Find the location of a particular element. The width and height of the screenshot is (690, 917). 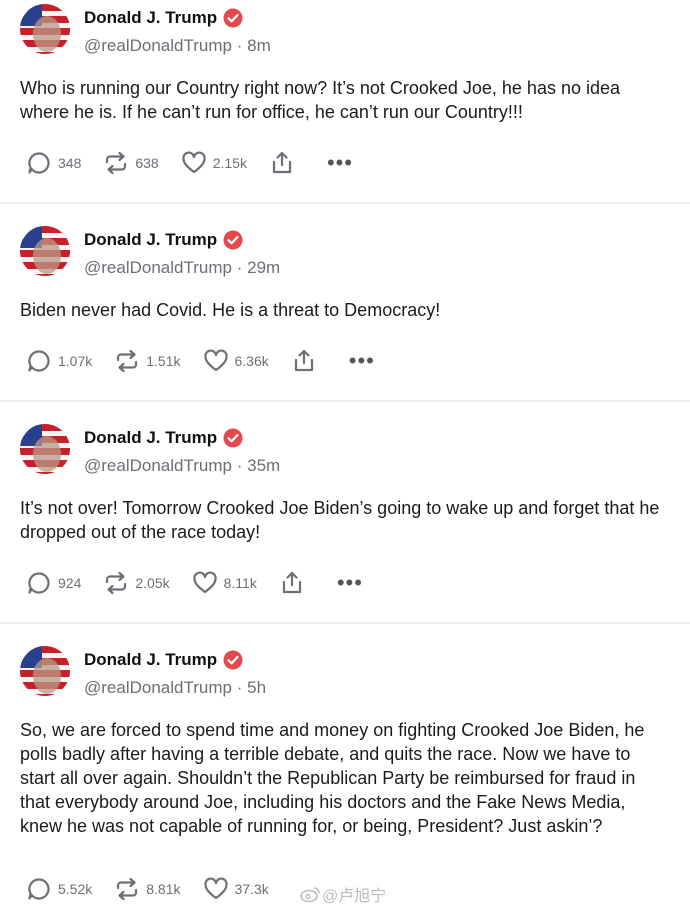

reply-button: 1.07k is located at coordinates (59, 361).